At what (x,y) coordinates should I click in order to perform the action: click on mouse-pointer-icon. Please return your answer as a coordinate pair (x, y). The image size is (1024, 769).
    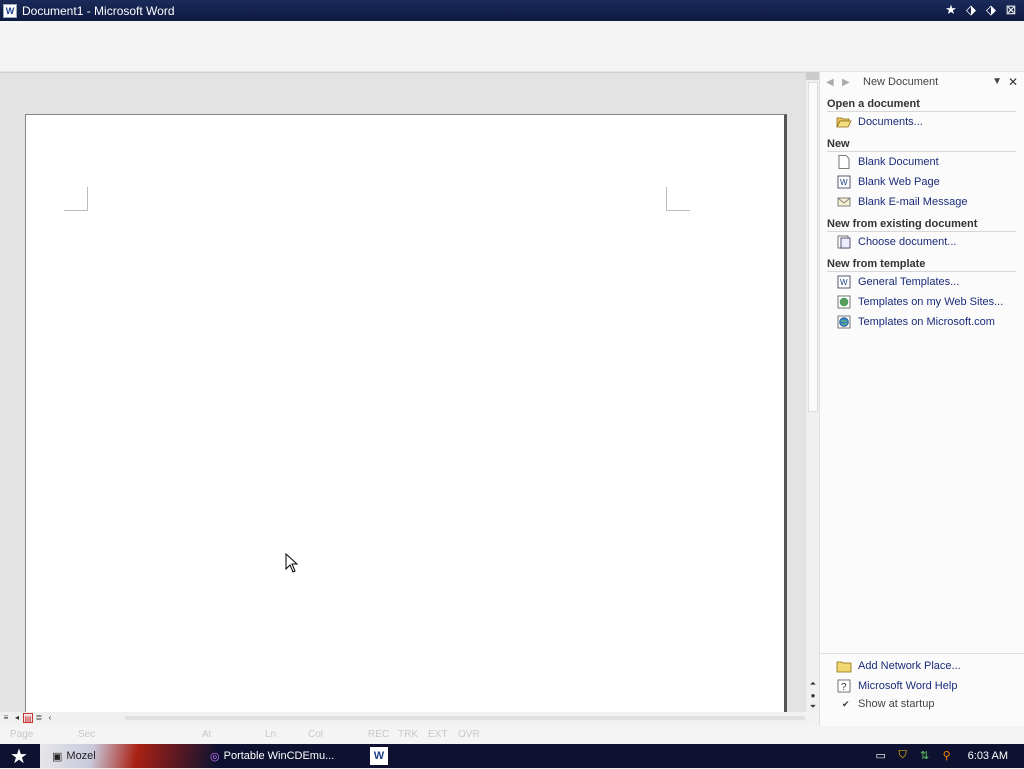
    Looking at the image, I should click on (292, 563).